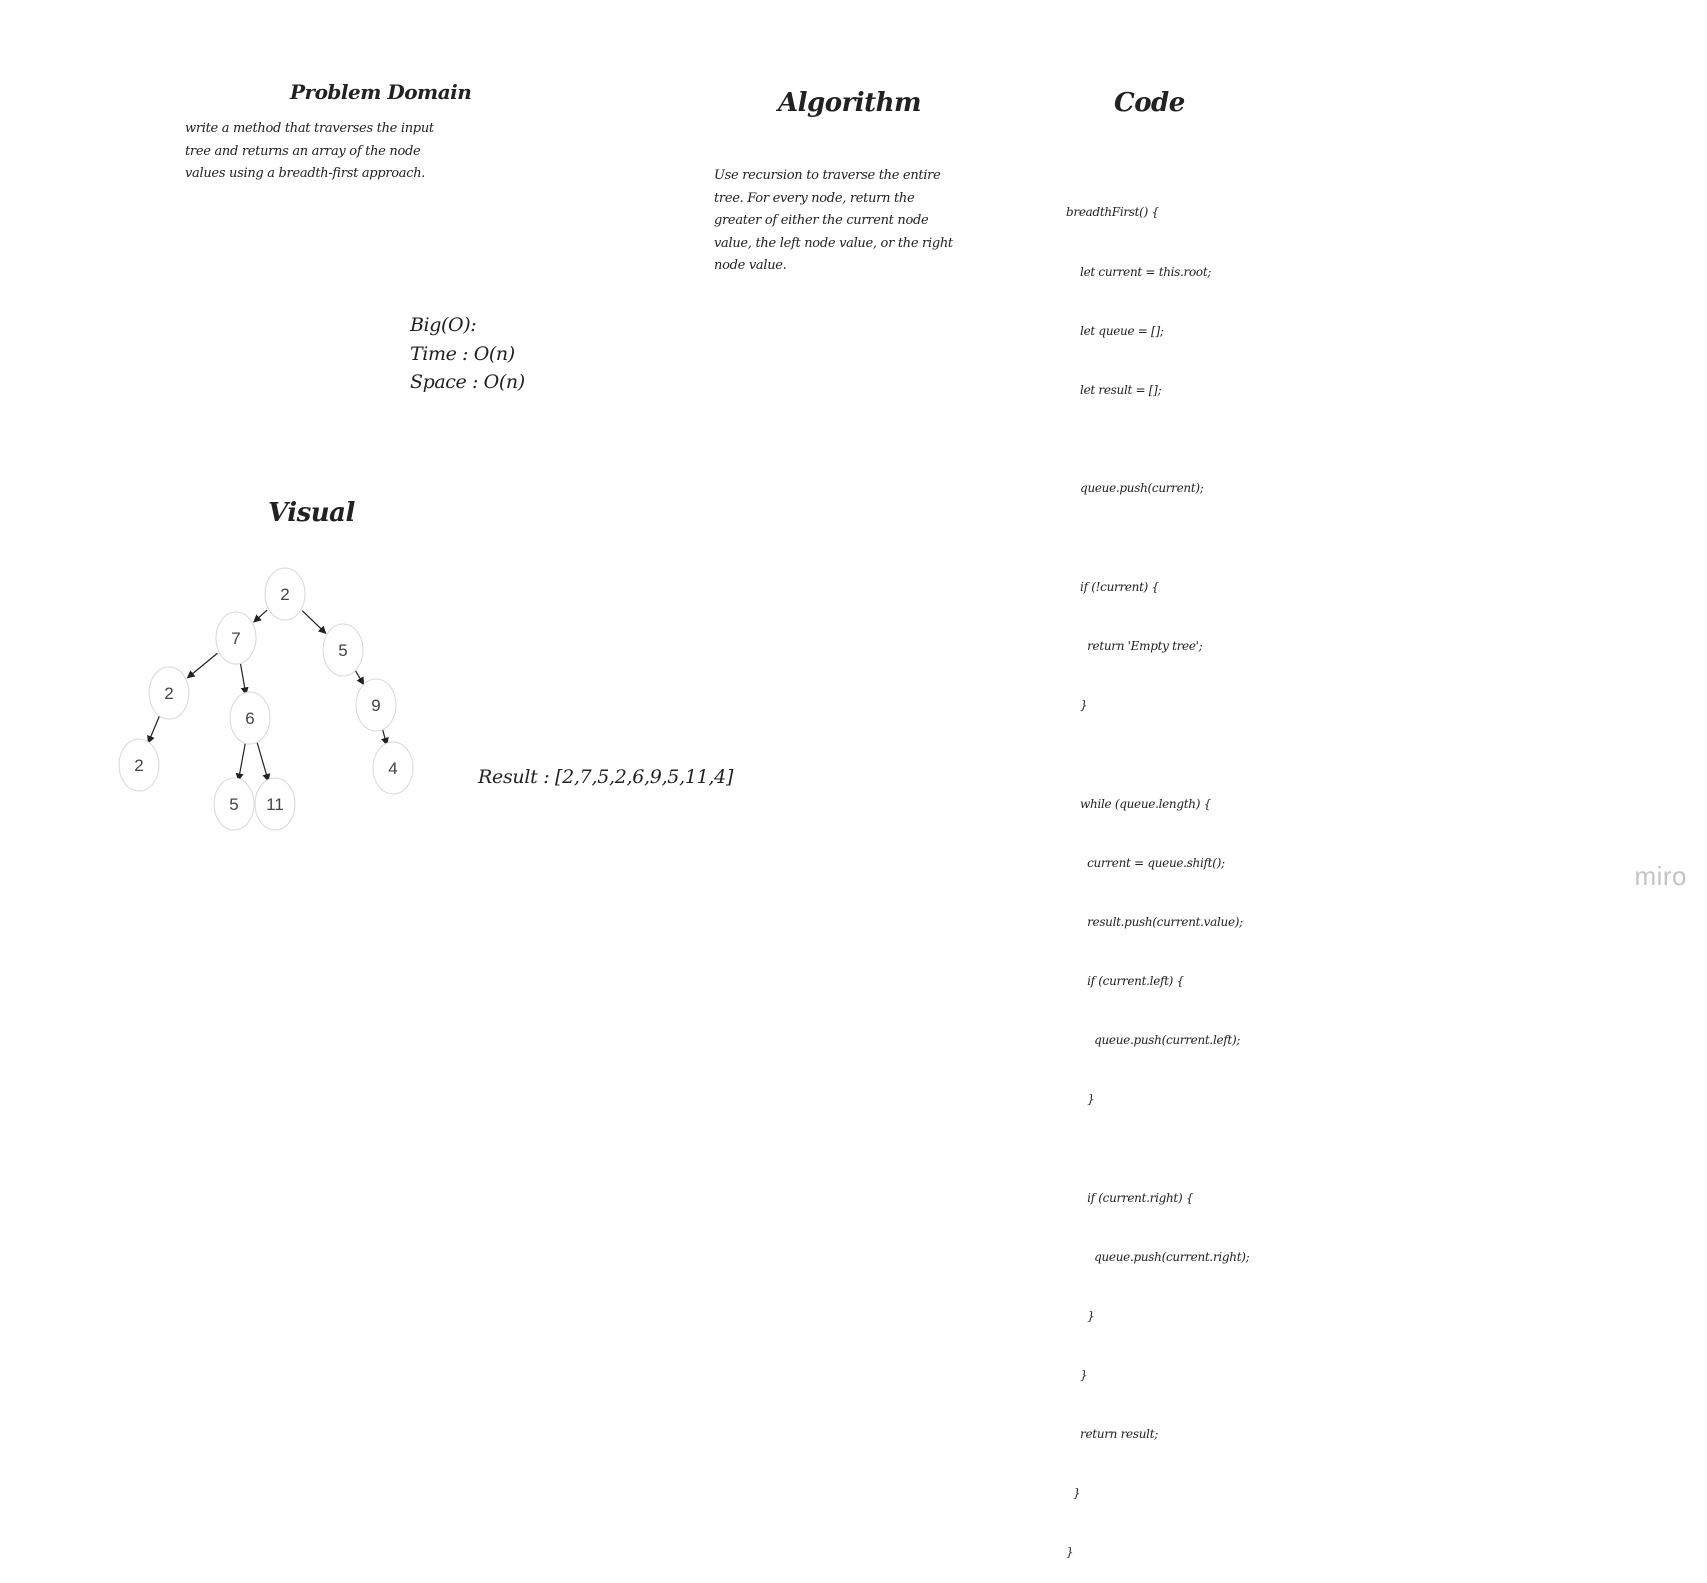 This screenshot has height=1583, width=1707. I want to click on code-line: queue.push(current.right);, so click(1158, 1256).